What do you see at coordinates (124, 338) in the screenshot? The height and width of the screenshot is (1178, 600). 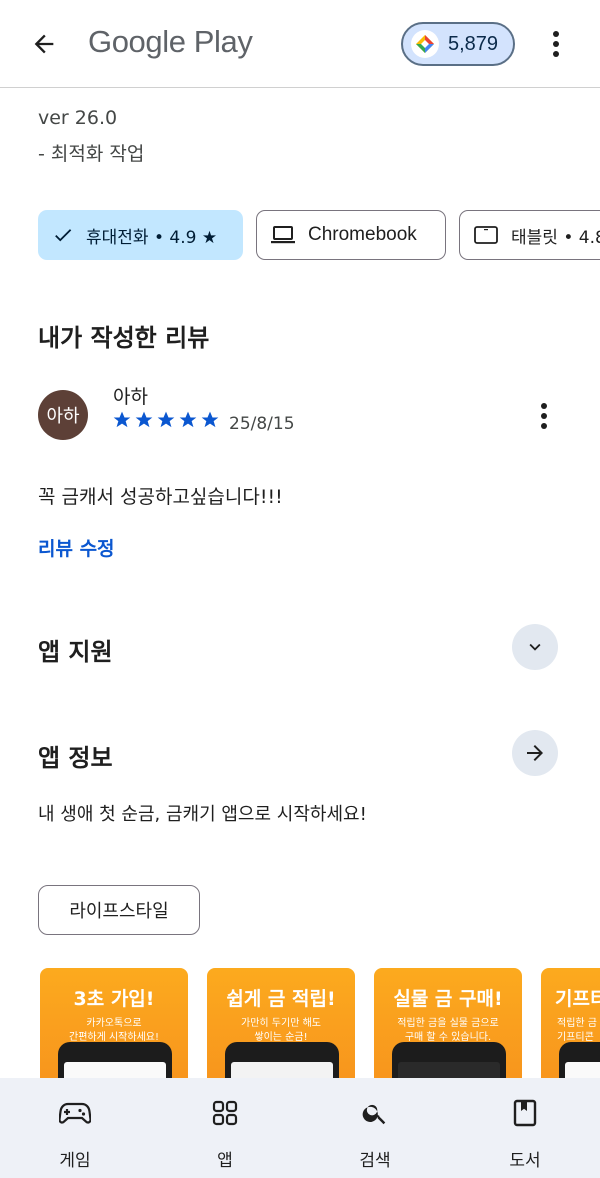 I see `my-review-heading: 내가 작성한 리뷰` at bounding box center [124, 338].